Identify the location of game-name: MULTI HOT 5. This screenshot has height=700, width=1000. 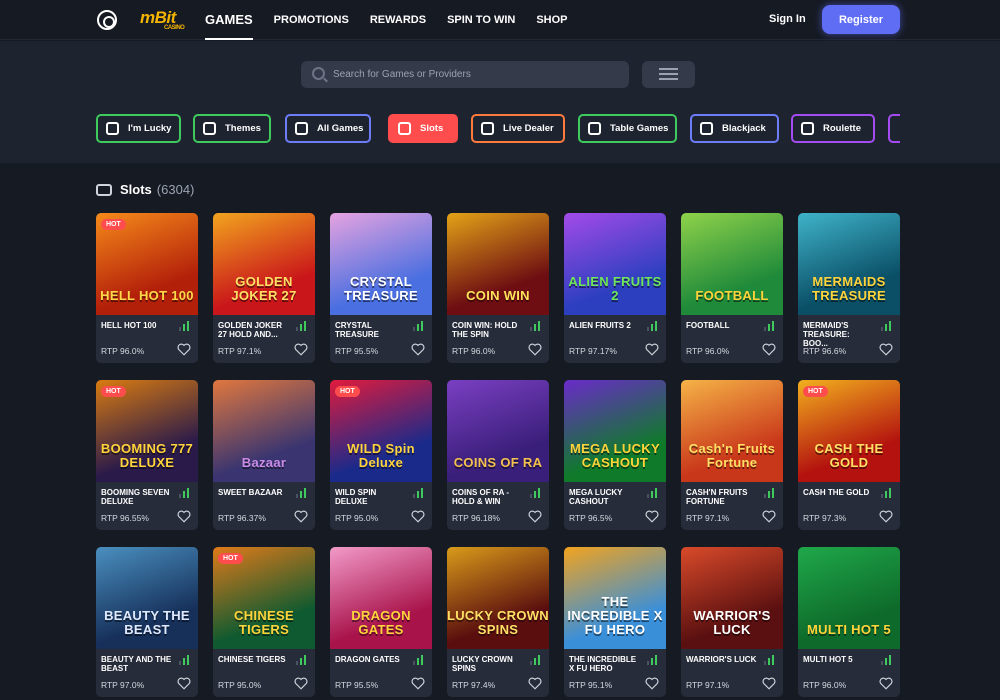
(828, 659).